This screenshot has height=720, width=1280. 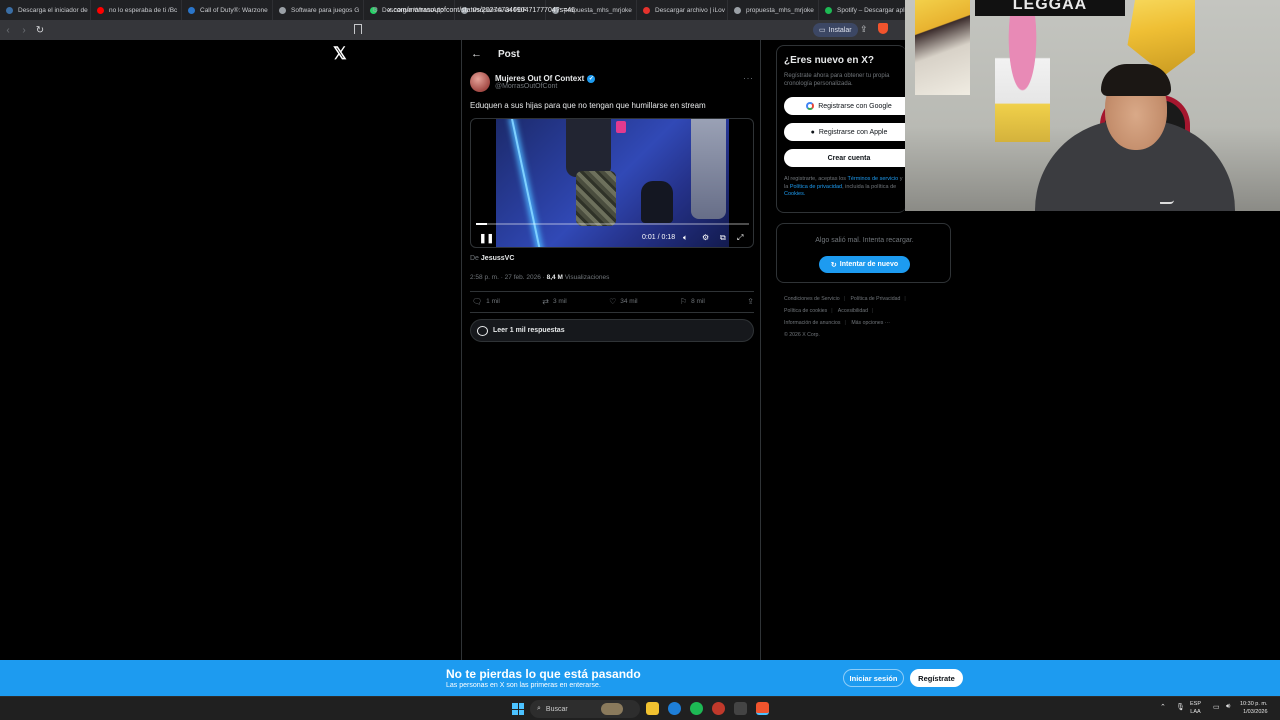 What do you see at coordinates (539, 78) in the screenshot?
I see `author-name: Mujeres Out Of Context` at bounding box center [539, 78].